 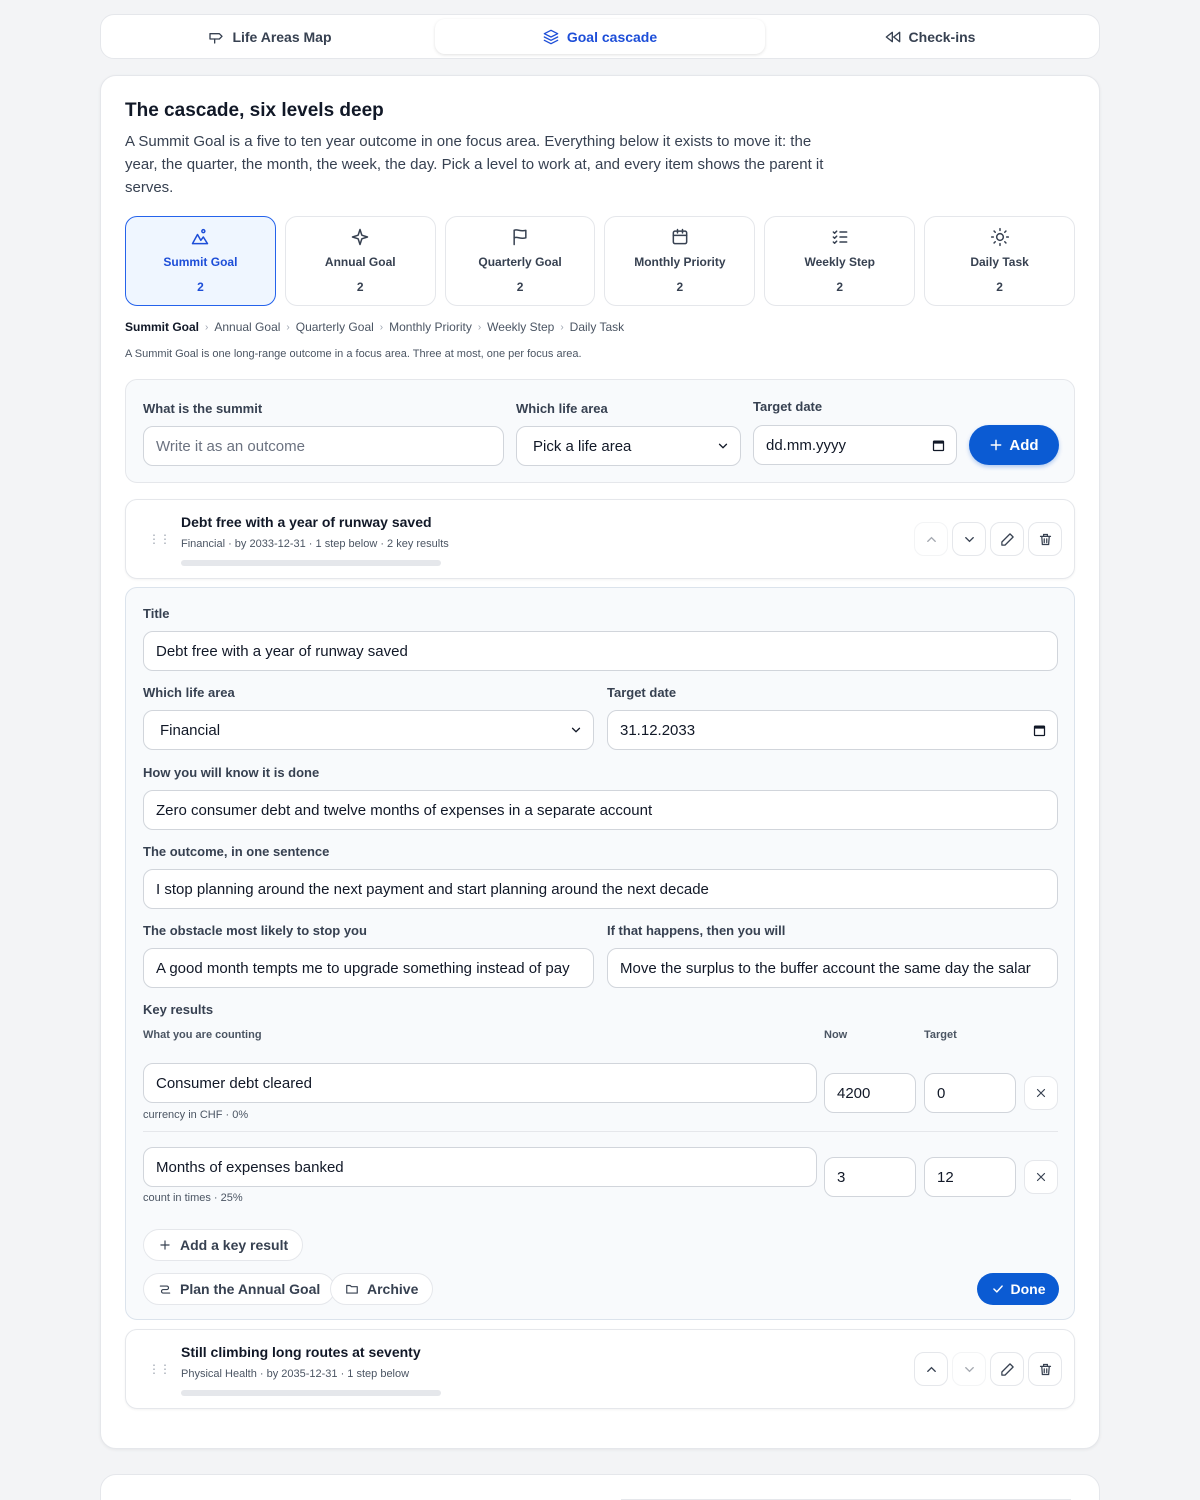 What do you see at coordinates (200, 261) in the screenshot?
I see `level-summit-goal: Summit Goal 2` at bounding box center [200, 261].